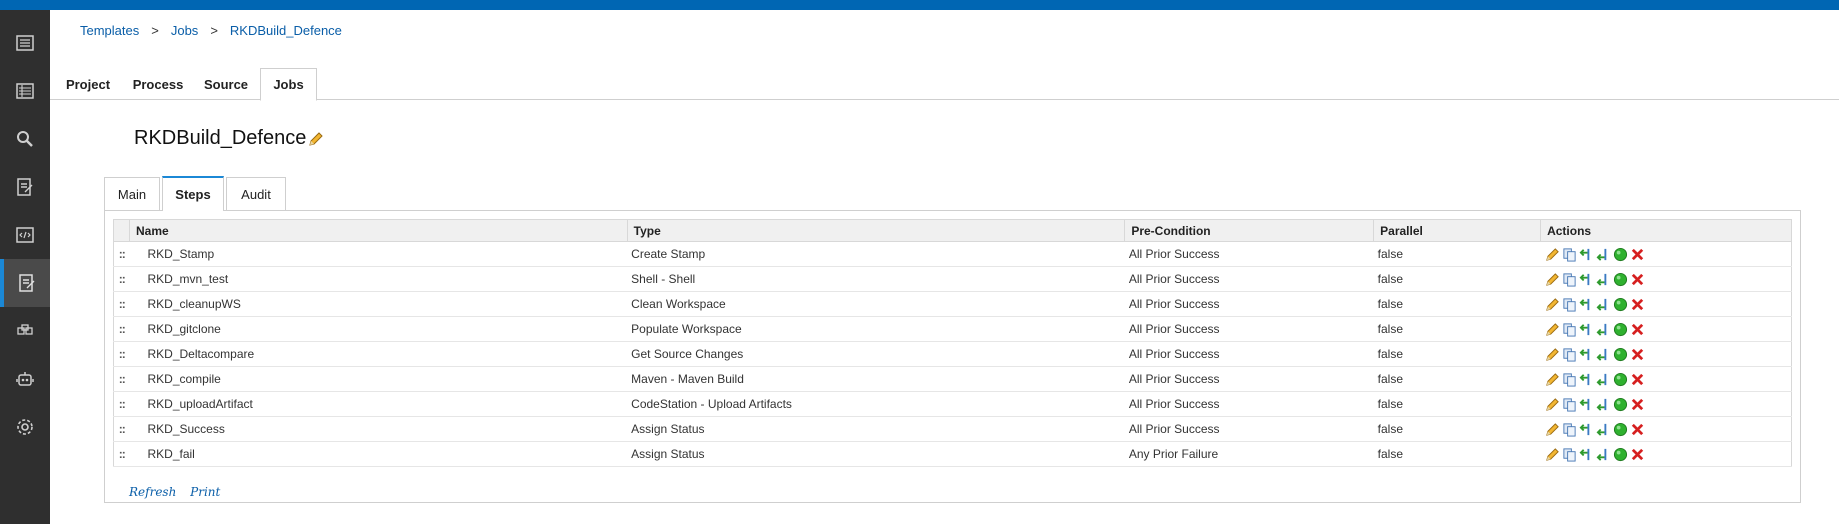 The width and height of the screenshot is (1839, 524). What do you see at coordinates (256, 194) in the screenshot?
I see `tab-audit: Audit` at bounding box center [256, 194].